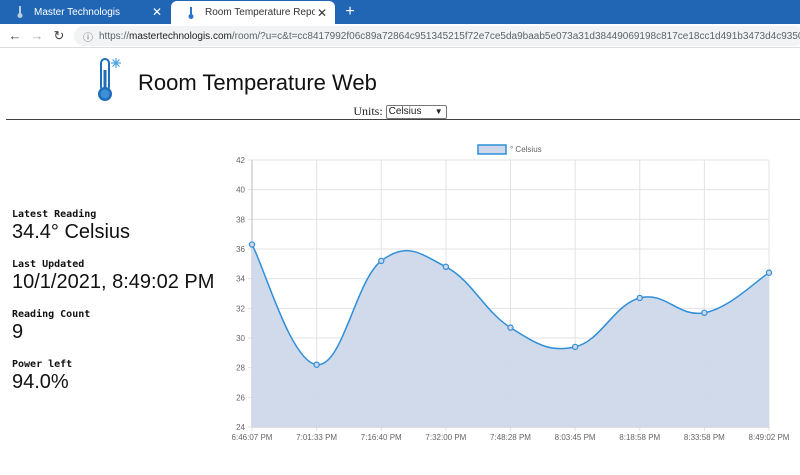 The height and width of the screenshot is (475, 800). Describe the element at coordinates (37, 36) in the screenshot. I see `forward-arrow-icon: →` at that location.